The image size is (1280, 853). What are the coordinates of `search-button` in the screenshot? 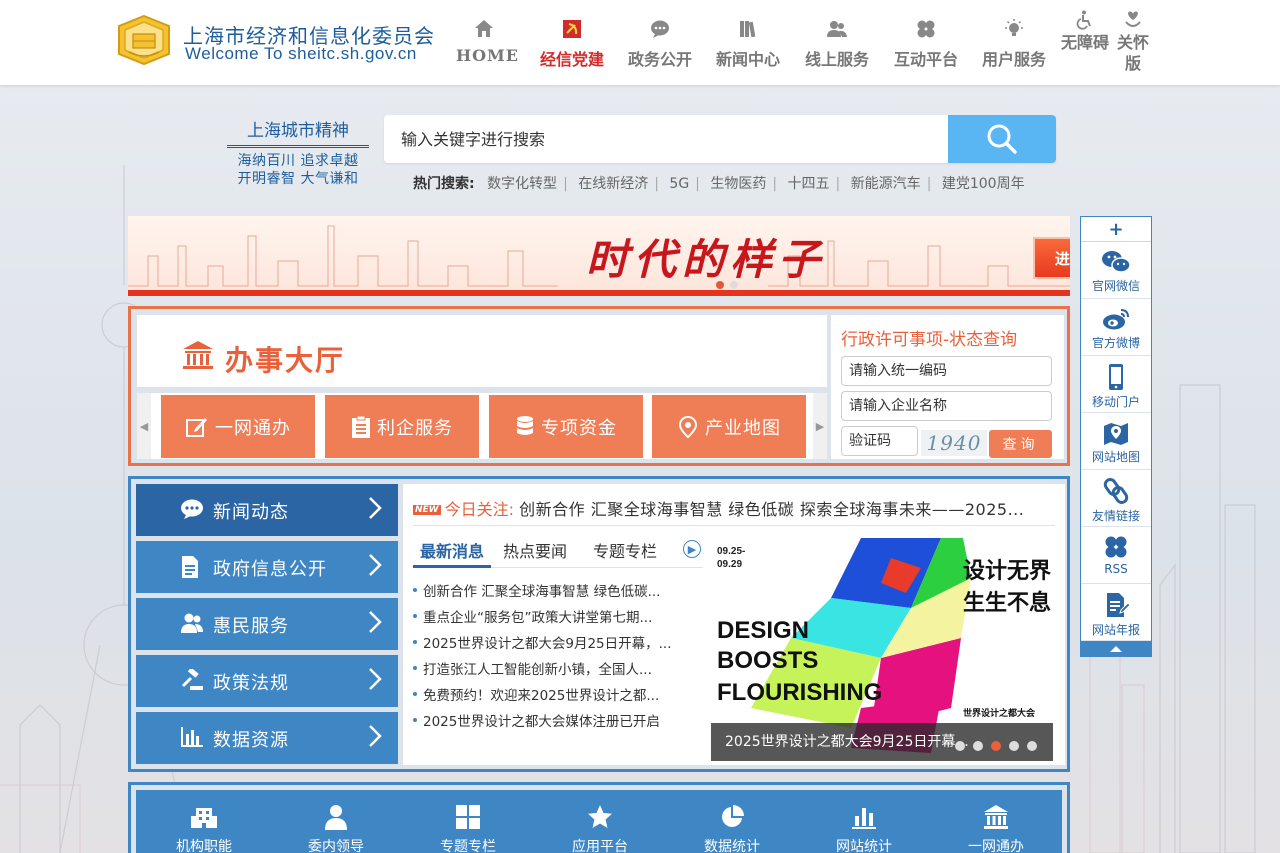 It's located at (1002, 139).